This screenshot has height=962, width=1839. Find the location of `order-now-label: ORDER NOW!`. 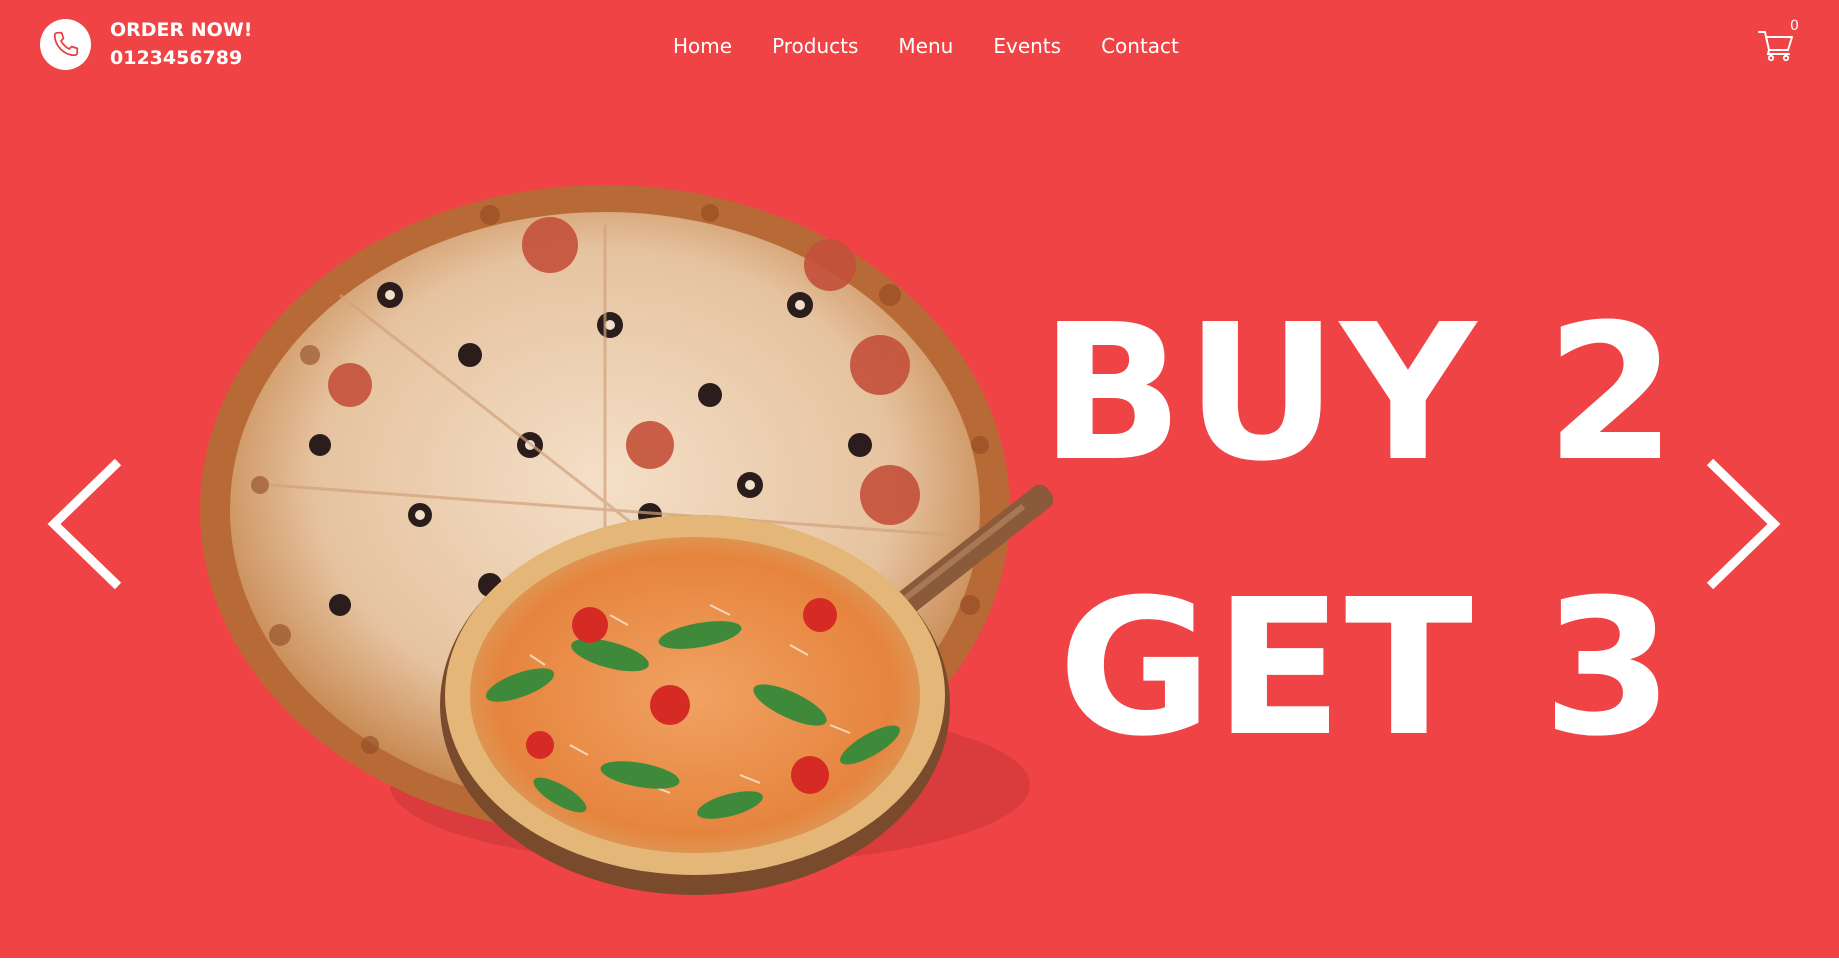

order-now-label: ORDER NOW! is located at coordinates (181, 30).